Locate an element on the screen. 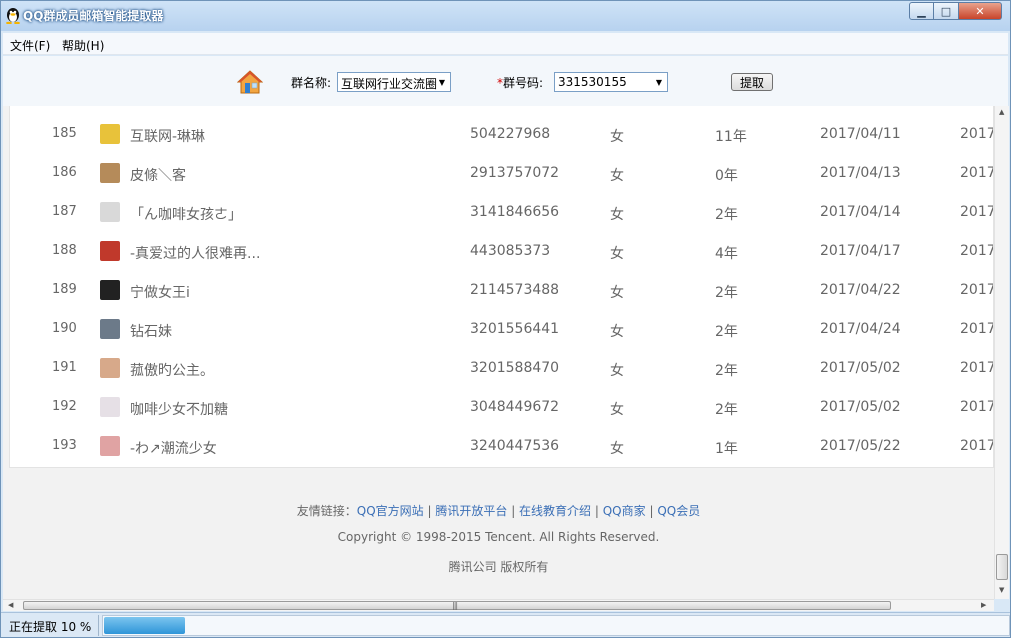  table-row: 193 -わ↗潮流少女 3240447536 女 1年 2017/05/22 2017/ is located at coordinates (501, 447).